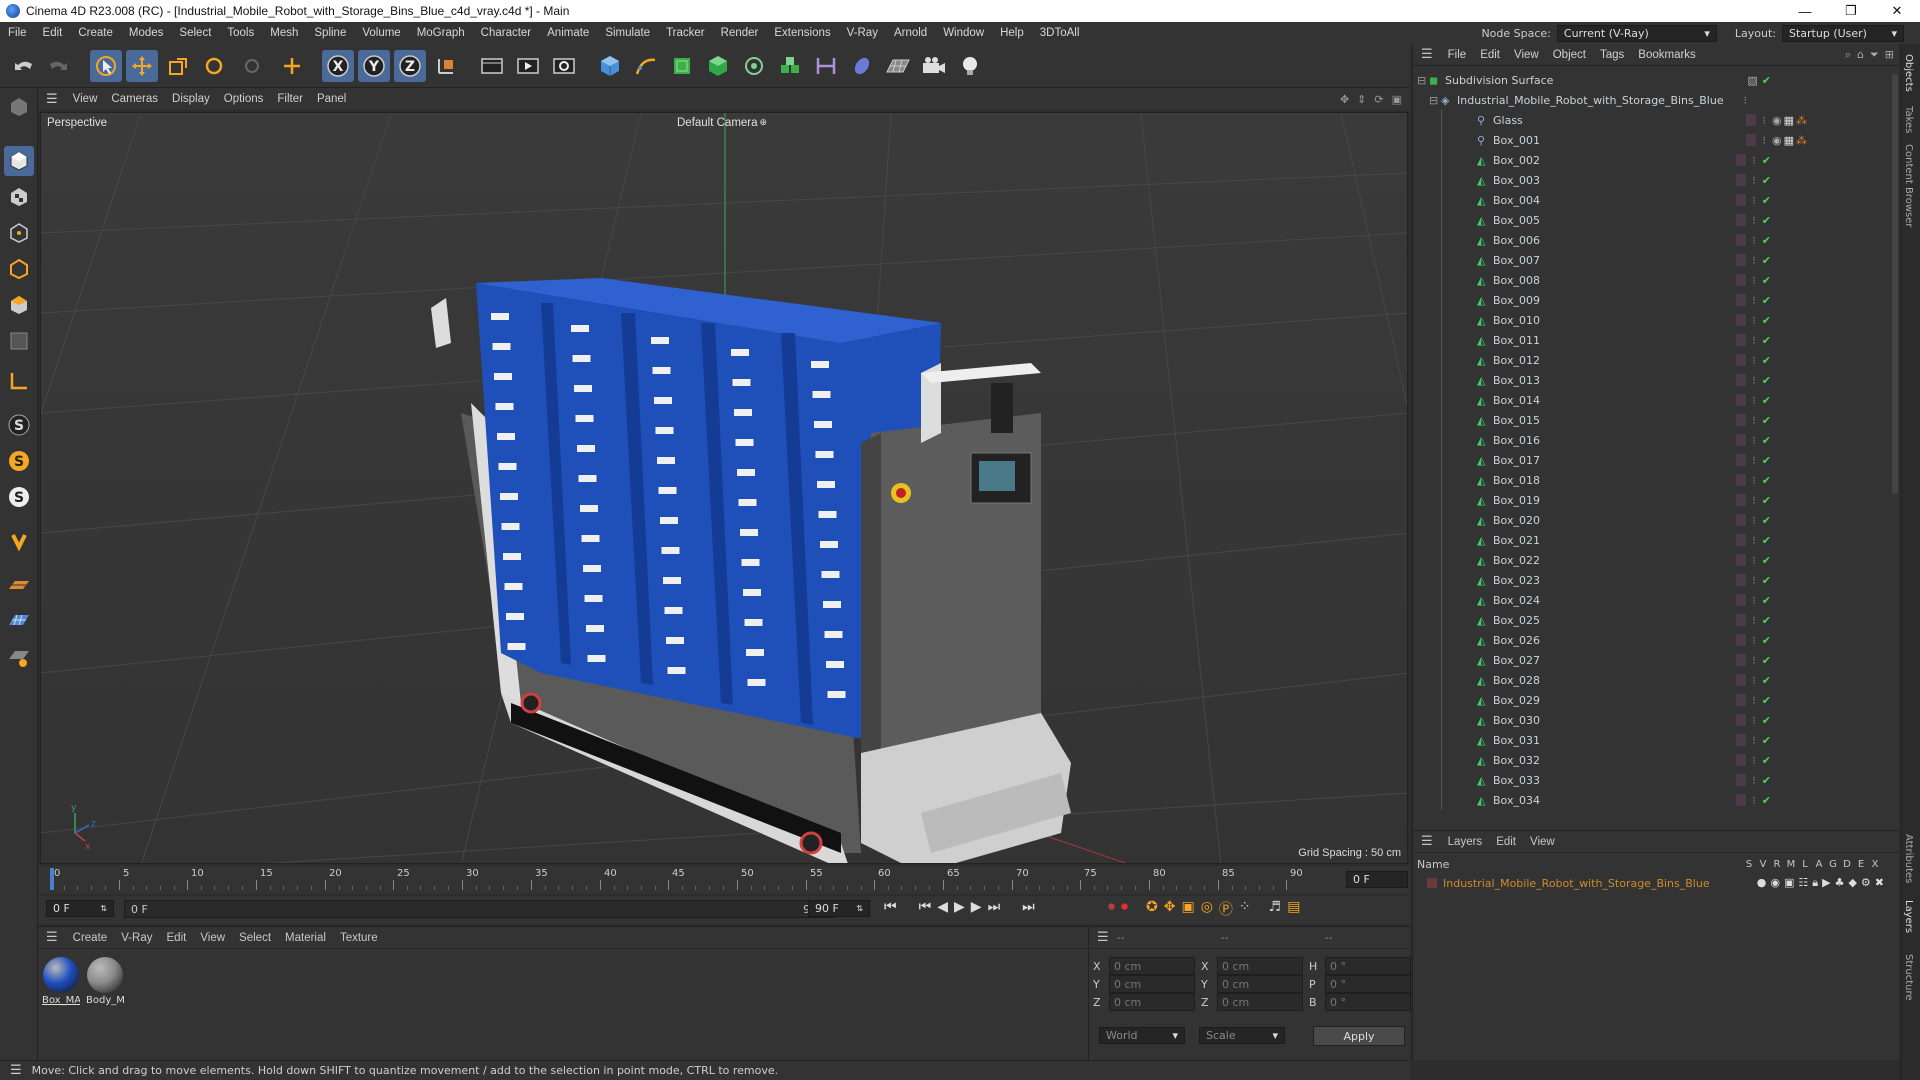  I want to click on extrude-button, so click(718, 66).